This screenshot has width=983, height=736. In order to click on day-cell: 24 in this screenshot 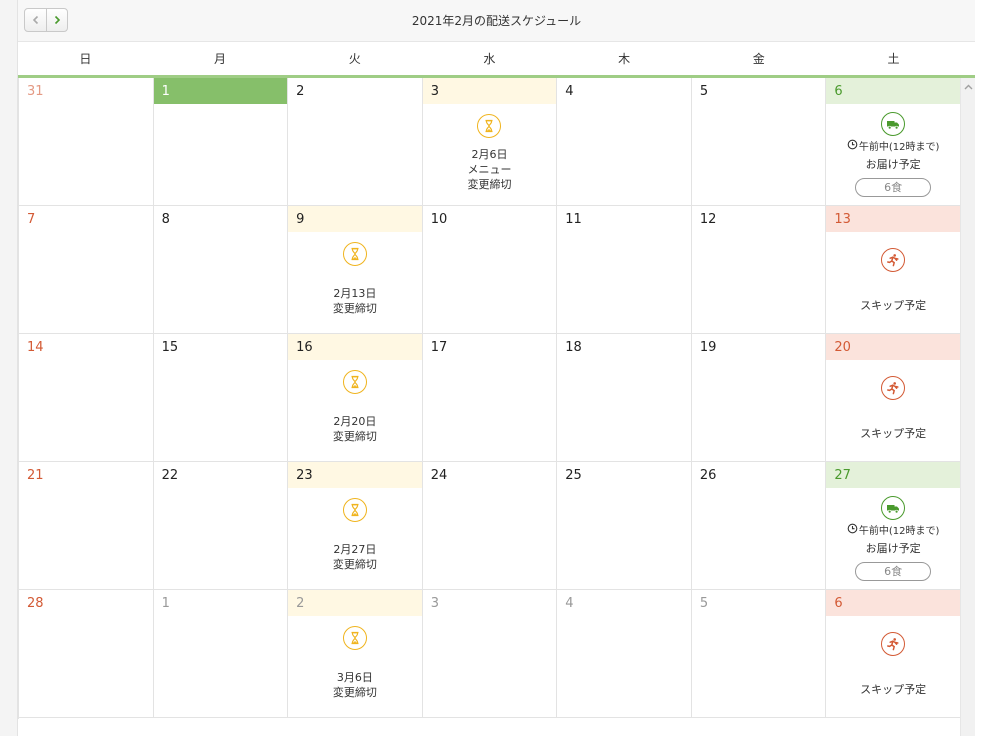, I will do `click(490, 526)`.